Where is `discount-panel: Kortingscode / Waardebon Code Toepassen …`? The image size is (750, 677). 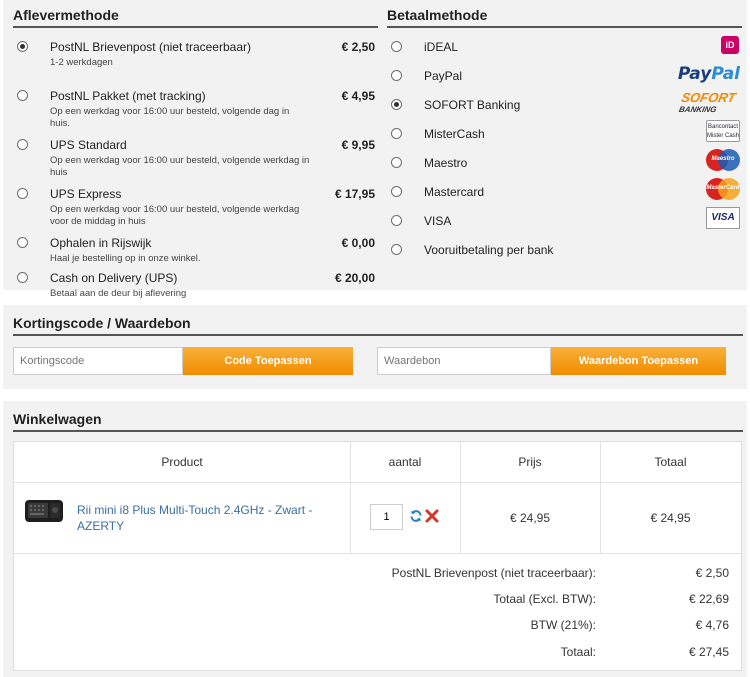 discount-panel: Kortingscode / Waardebon Code Toepassen … is located at coordinates (375, 347).